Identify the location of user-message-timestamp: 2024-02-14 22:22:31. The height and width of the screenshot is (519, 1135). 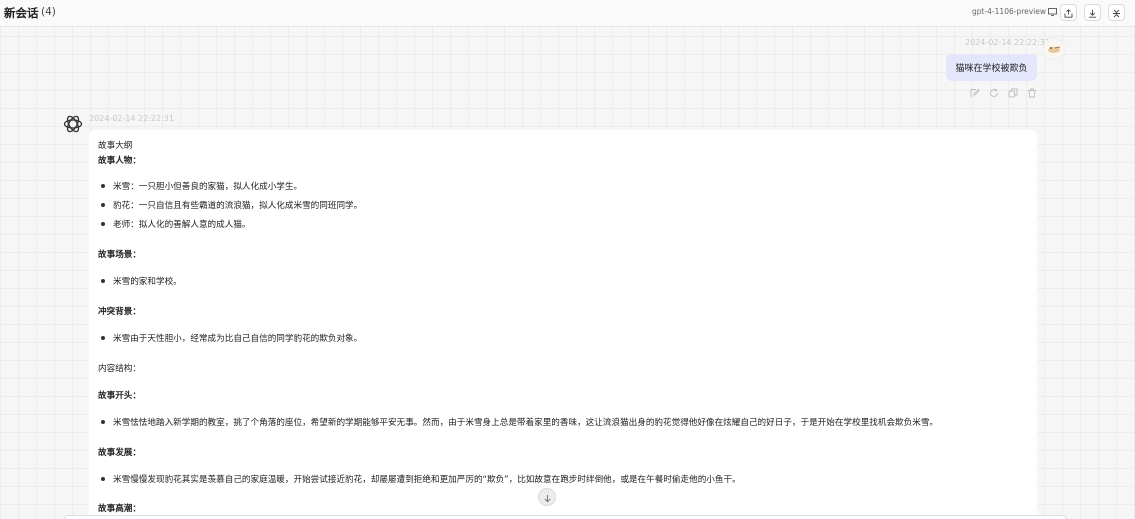
(1007, 42).